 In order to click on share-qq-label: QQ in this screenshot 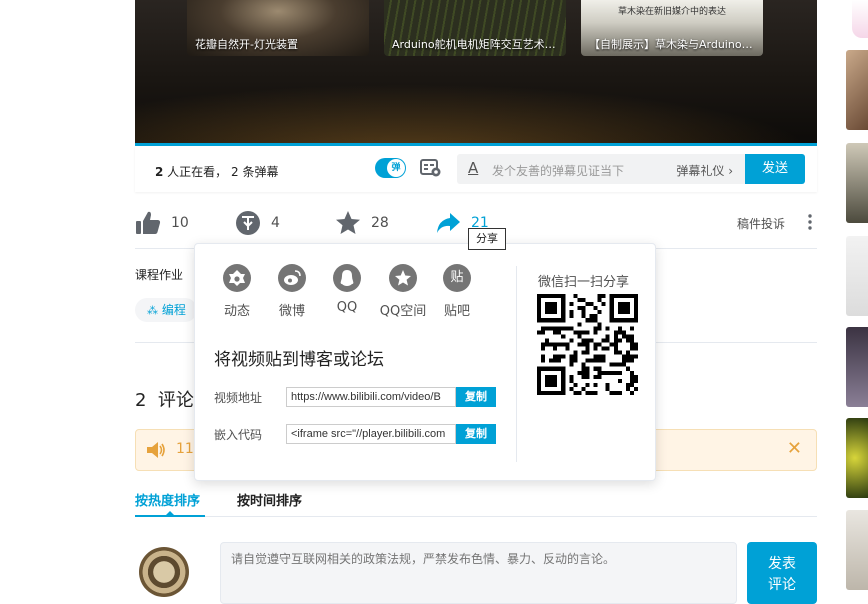, I will do `click(347, 307)`.